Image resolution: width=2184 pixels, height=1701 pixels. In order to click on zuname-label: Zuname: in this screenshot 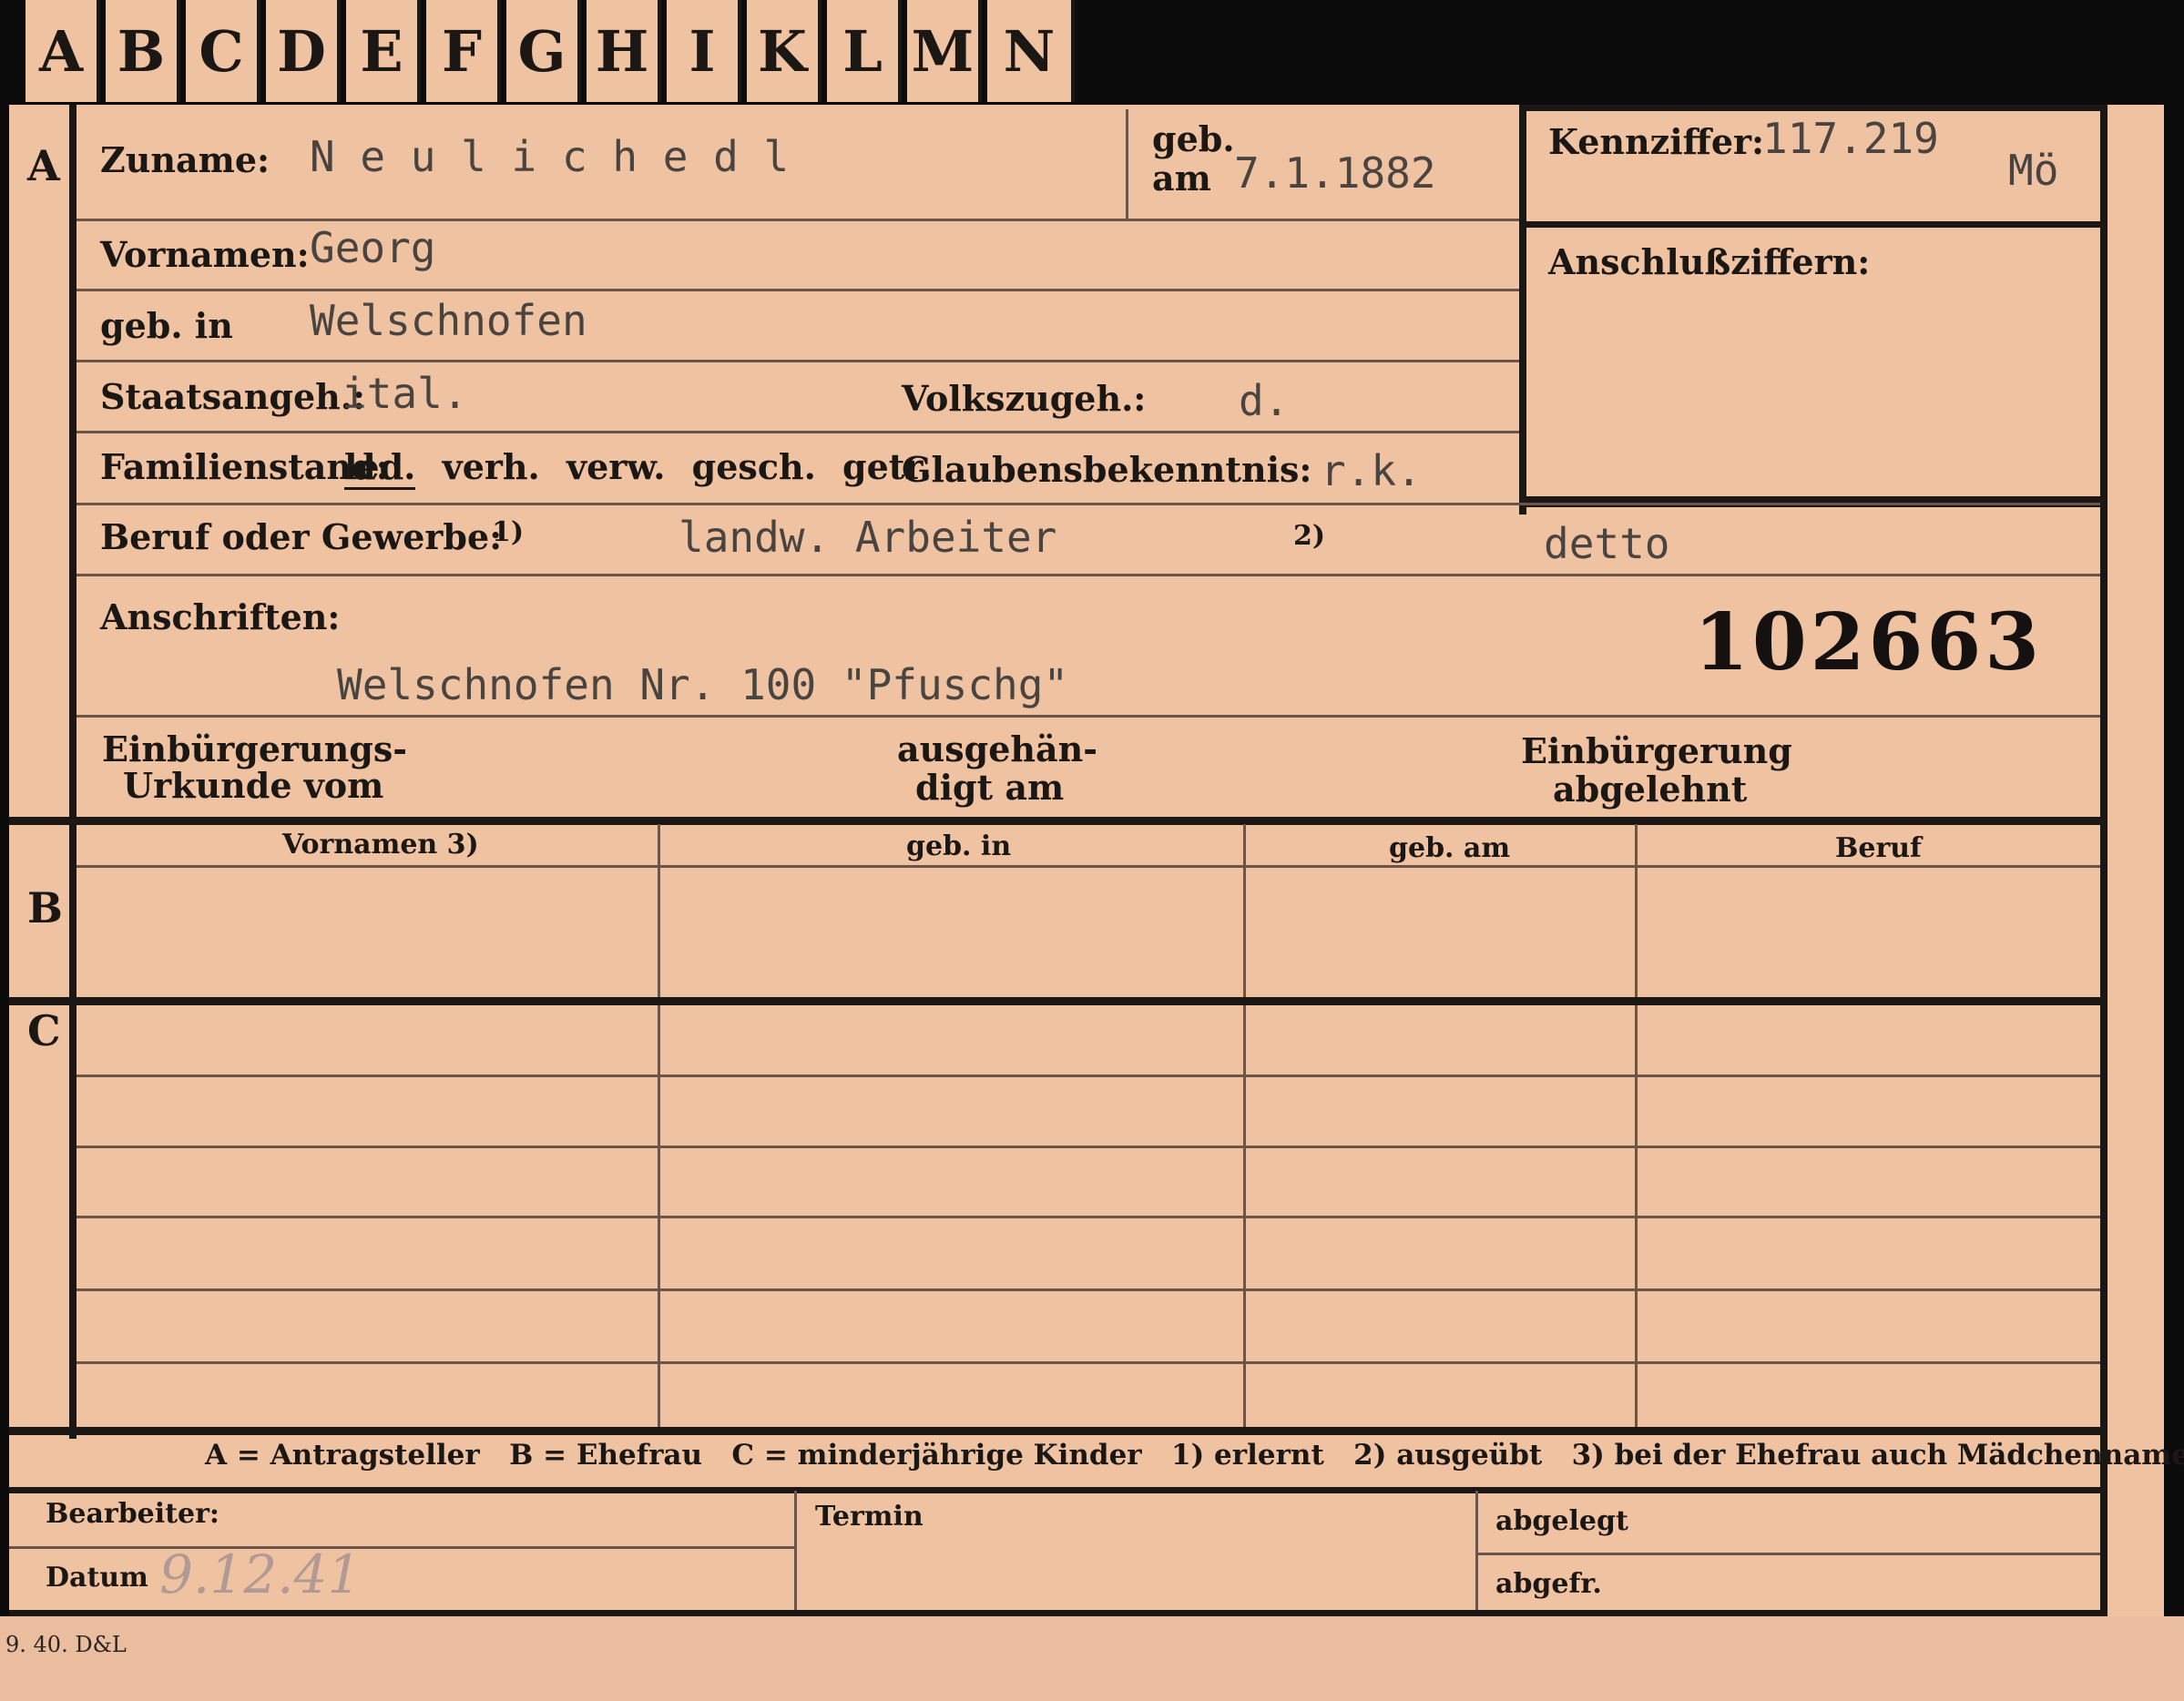, I will do `click(185, 159)`.